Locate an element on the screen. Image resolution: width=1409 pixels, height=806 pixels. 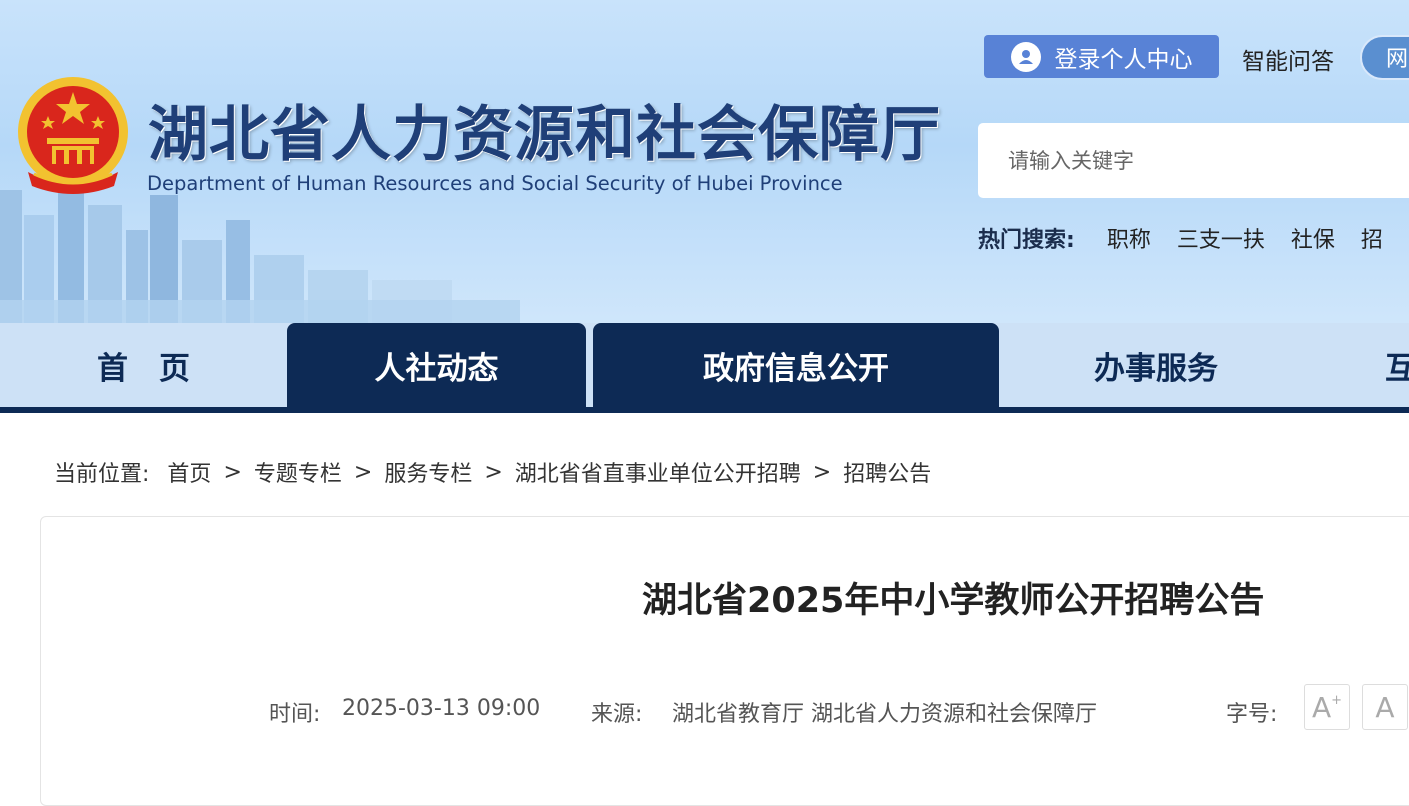
time-value: 2025-03-13 09:00 is located at coordinates (441, 708).